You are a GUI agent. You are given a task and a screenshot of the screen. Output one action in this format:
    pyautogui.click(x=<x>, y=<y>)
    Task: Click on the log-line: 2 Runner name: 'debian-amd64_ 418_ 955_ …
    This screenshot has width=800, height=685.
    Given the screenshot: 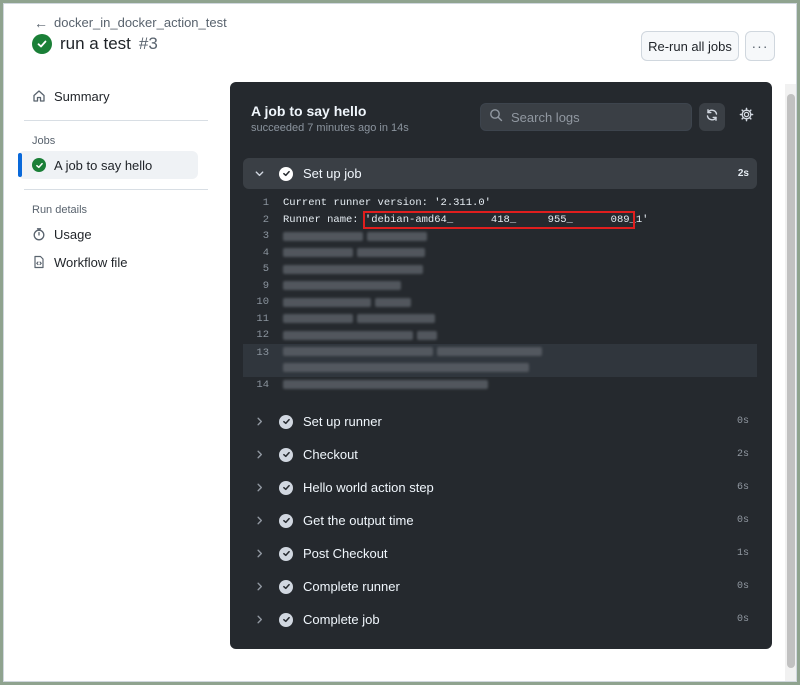 What is the action you would take?
    pyautogui.click(x=500, y=219)
    